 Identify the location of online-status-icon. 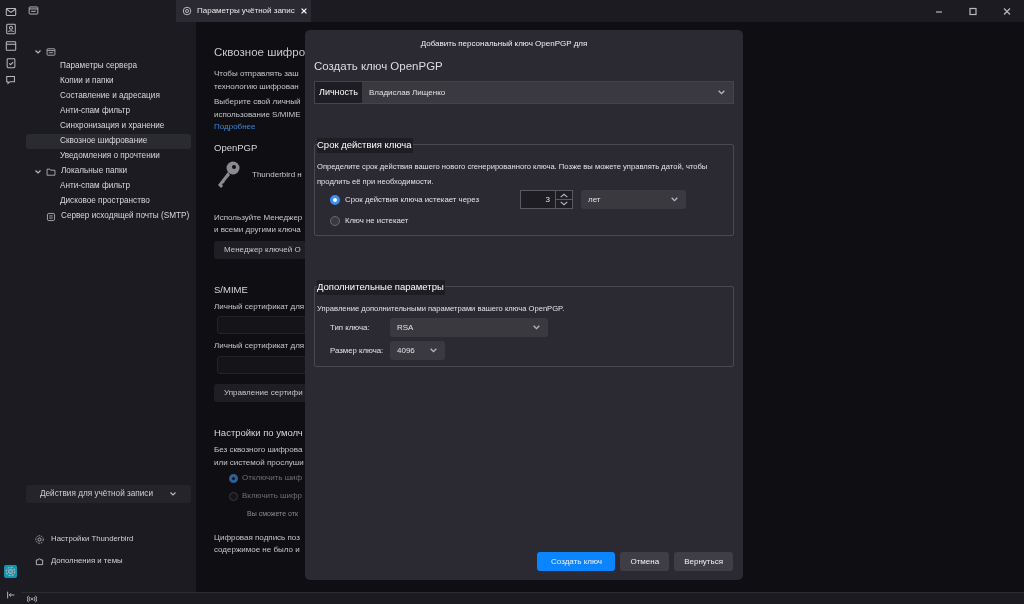
(32, 598).